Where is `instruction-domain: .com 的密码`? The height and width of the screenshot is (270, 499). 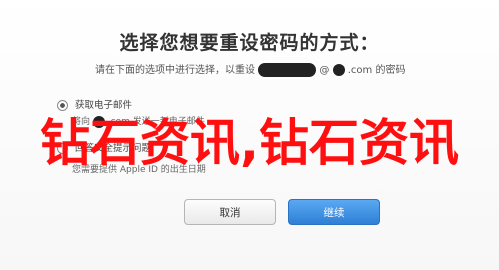 instruction-domain: .com 的密码 is located at coordinates (376, 70).